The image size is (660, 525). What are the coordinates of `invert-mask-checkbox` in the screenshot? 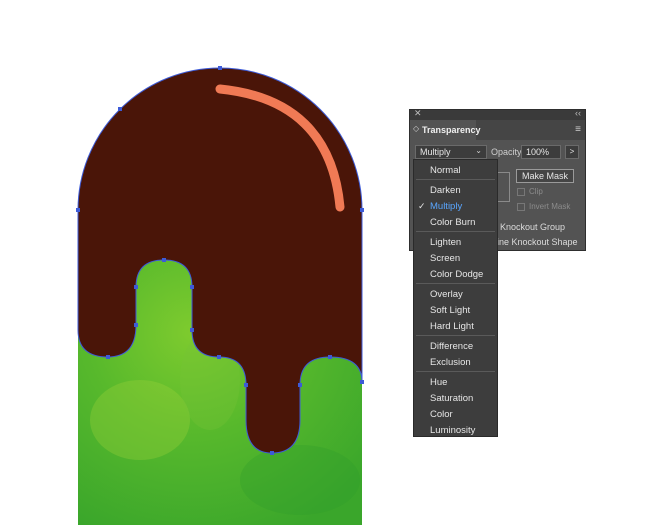 It's located at (521, 207).